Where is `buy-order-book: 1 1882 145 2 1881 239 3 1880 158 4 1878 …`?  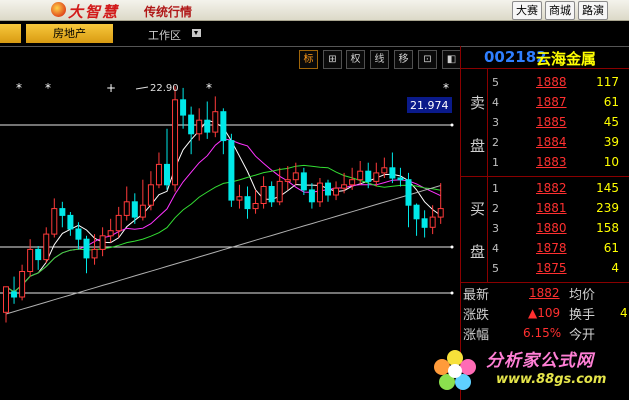 buy-order-book: 1 1882 145 2 1881 239 3 1880 158 4 1878 … is located at coordinates (555, 228).